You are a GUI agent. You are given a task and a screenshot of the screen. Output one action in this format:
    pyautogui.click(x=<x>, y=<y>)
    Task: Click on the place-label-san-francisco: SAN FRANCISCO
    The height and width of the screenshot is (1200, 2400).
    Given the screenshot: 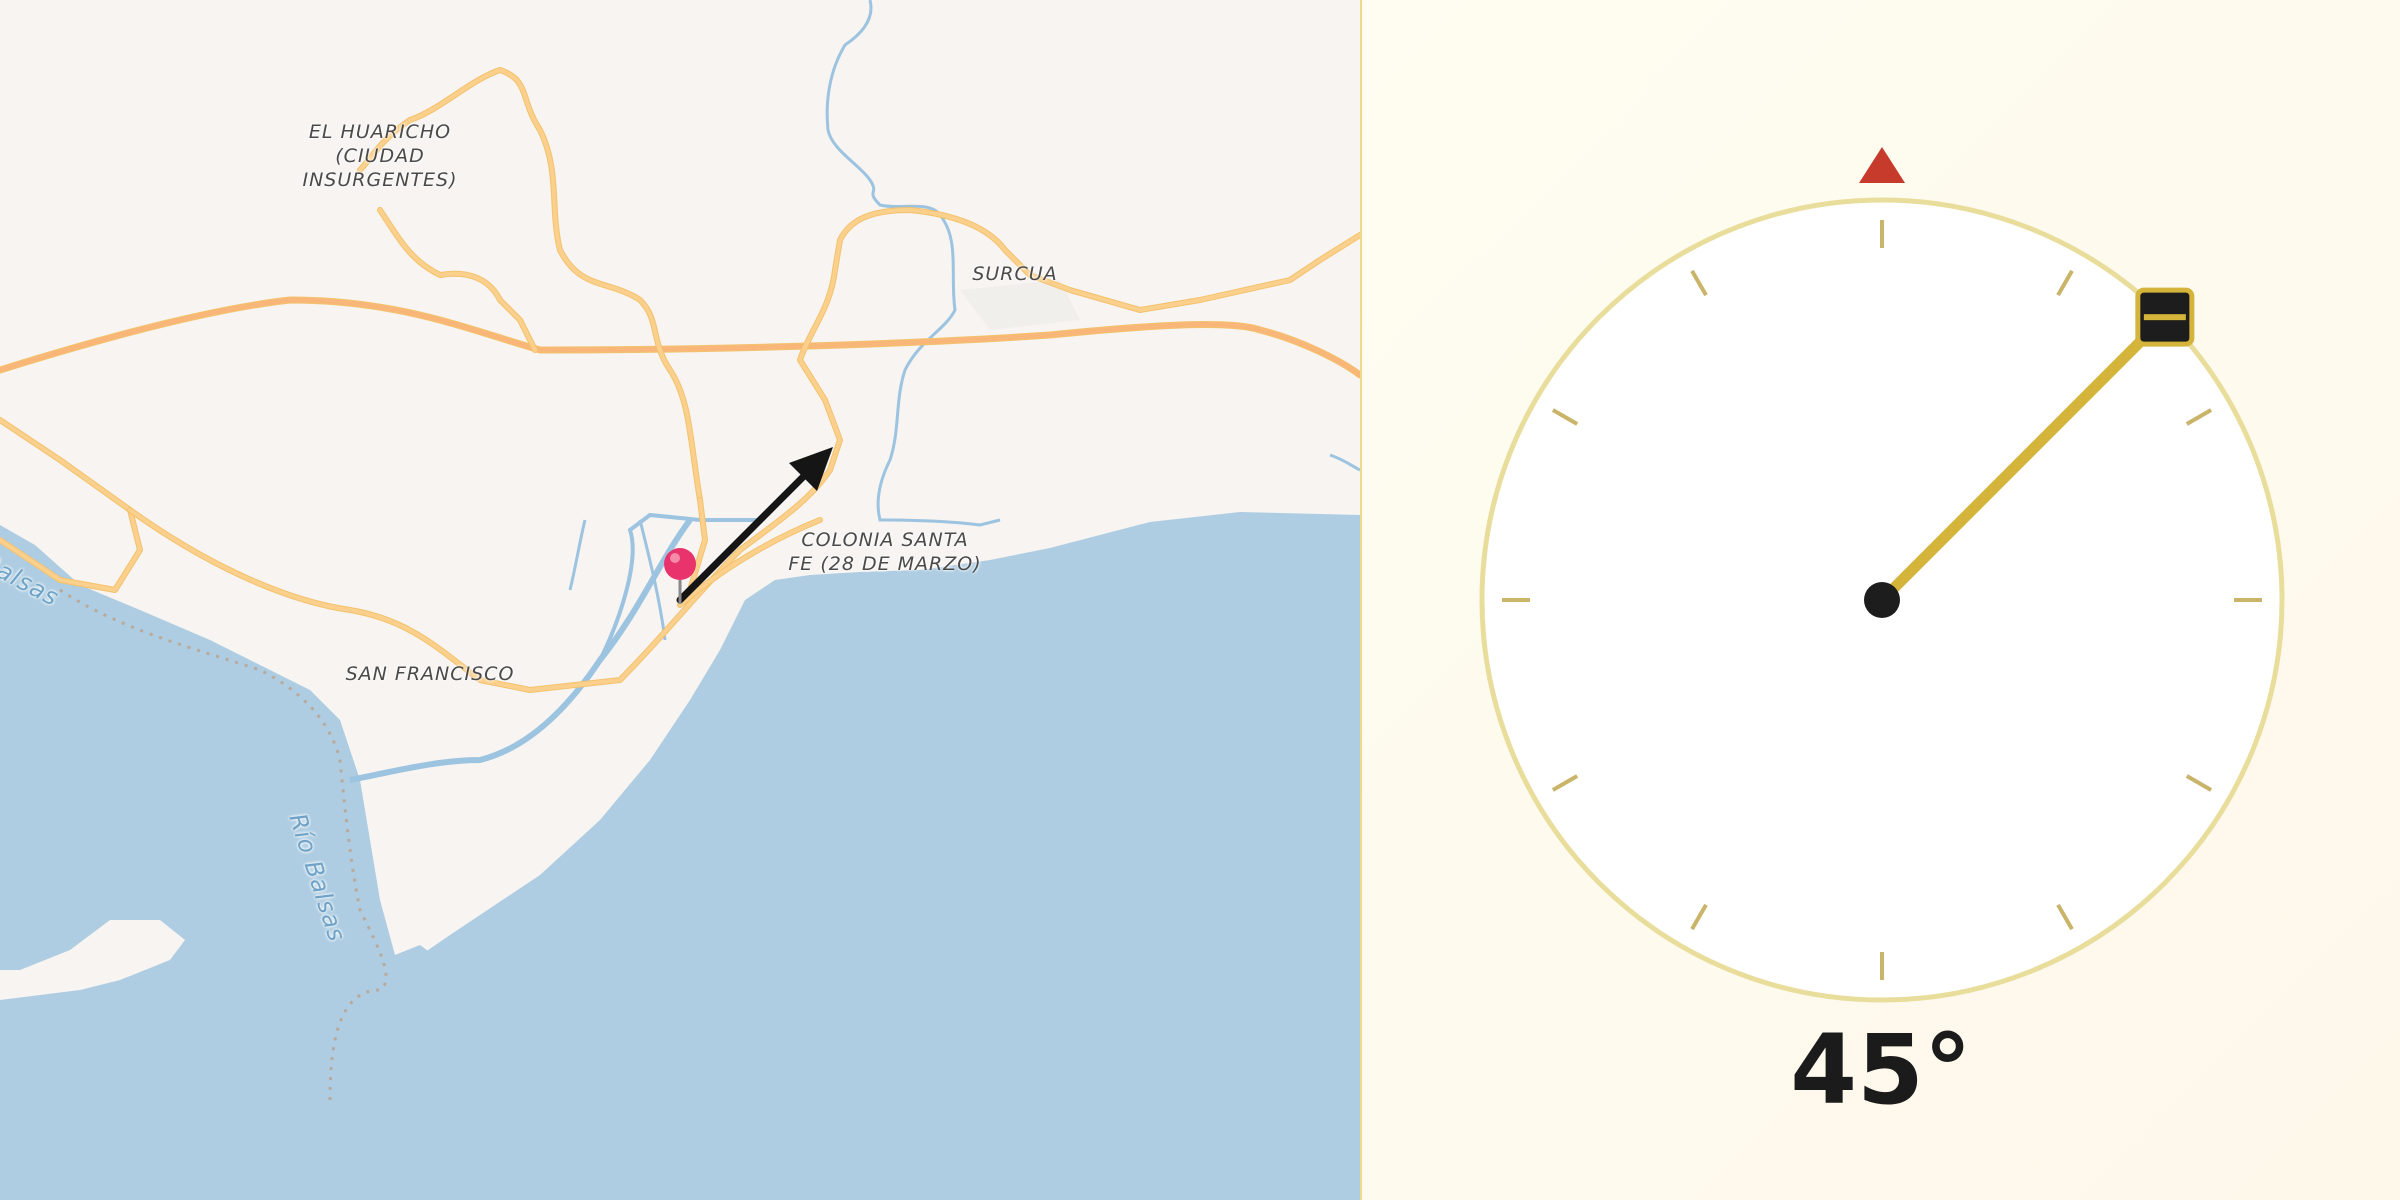 What is the action you would take?
    pyautogui.click(x=430, y=674)
    